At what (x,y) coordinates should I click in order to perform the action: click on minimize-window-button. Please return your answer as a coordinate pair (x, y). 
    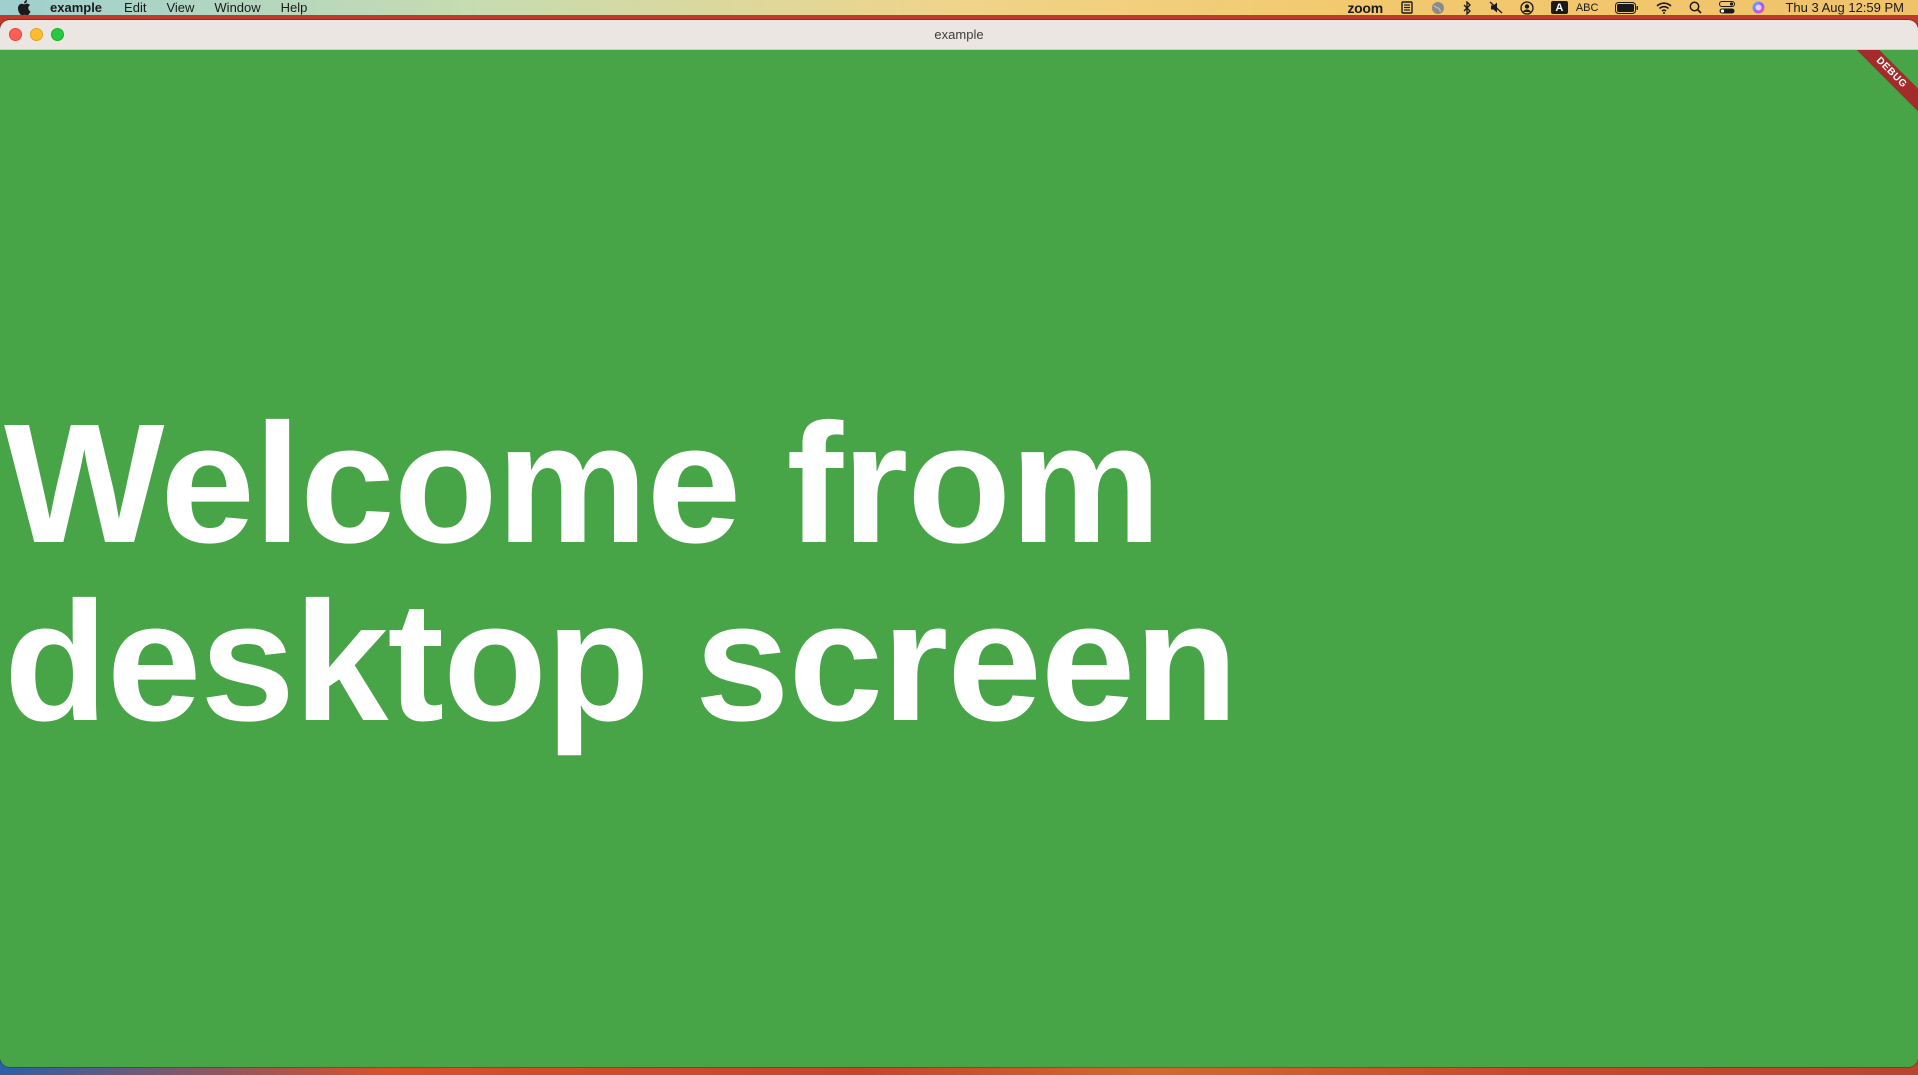
    Looking at the image, I should click on (36, 34).